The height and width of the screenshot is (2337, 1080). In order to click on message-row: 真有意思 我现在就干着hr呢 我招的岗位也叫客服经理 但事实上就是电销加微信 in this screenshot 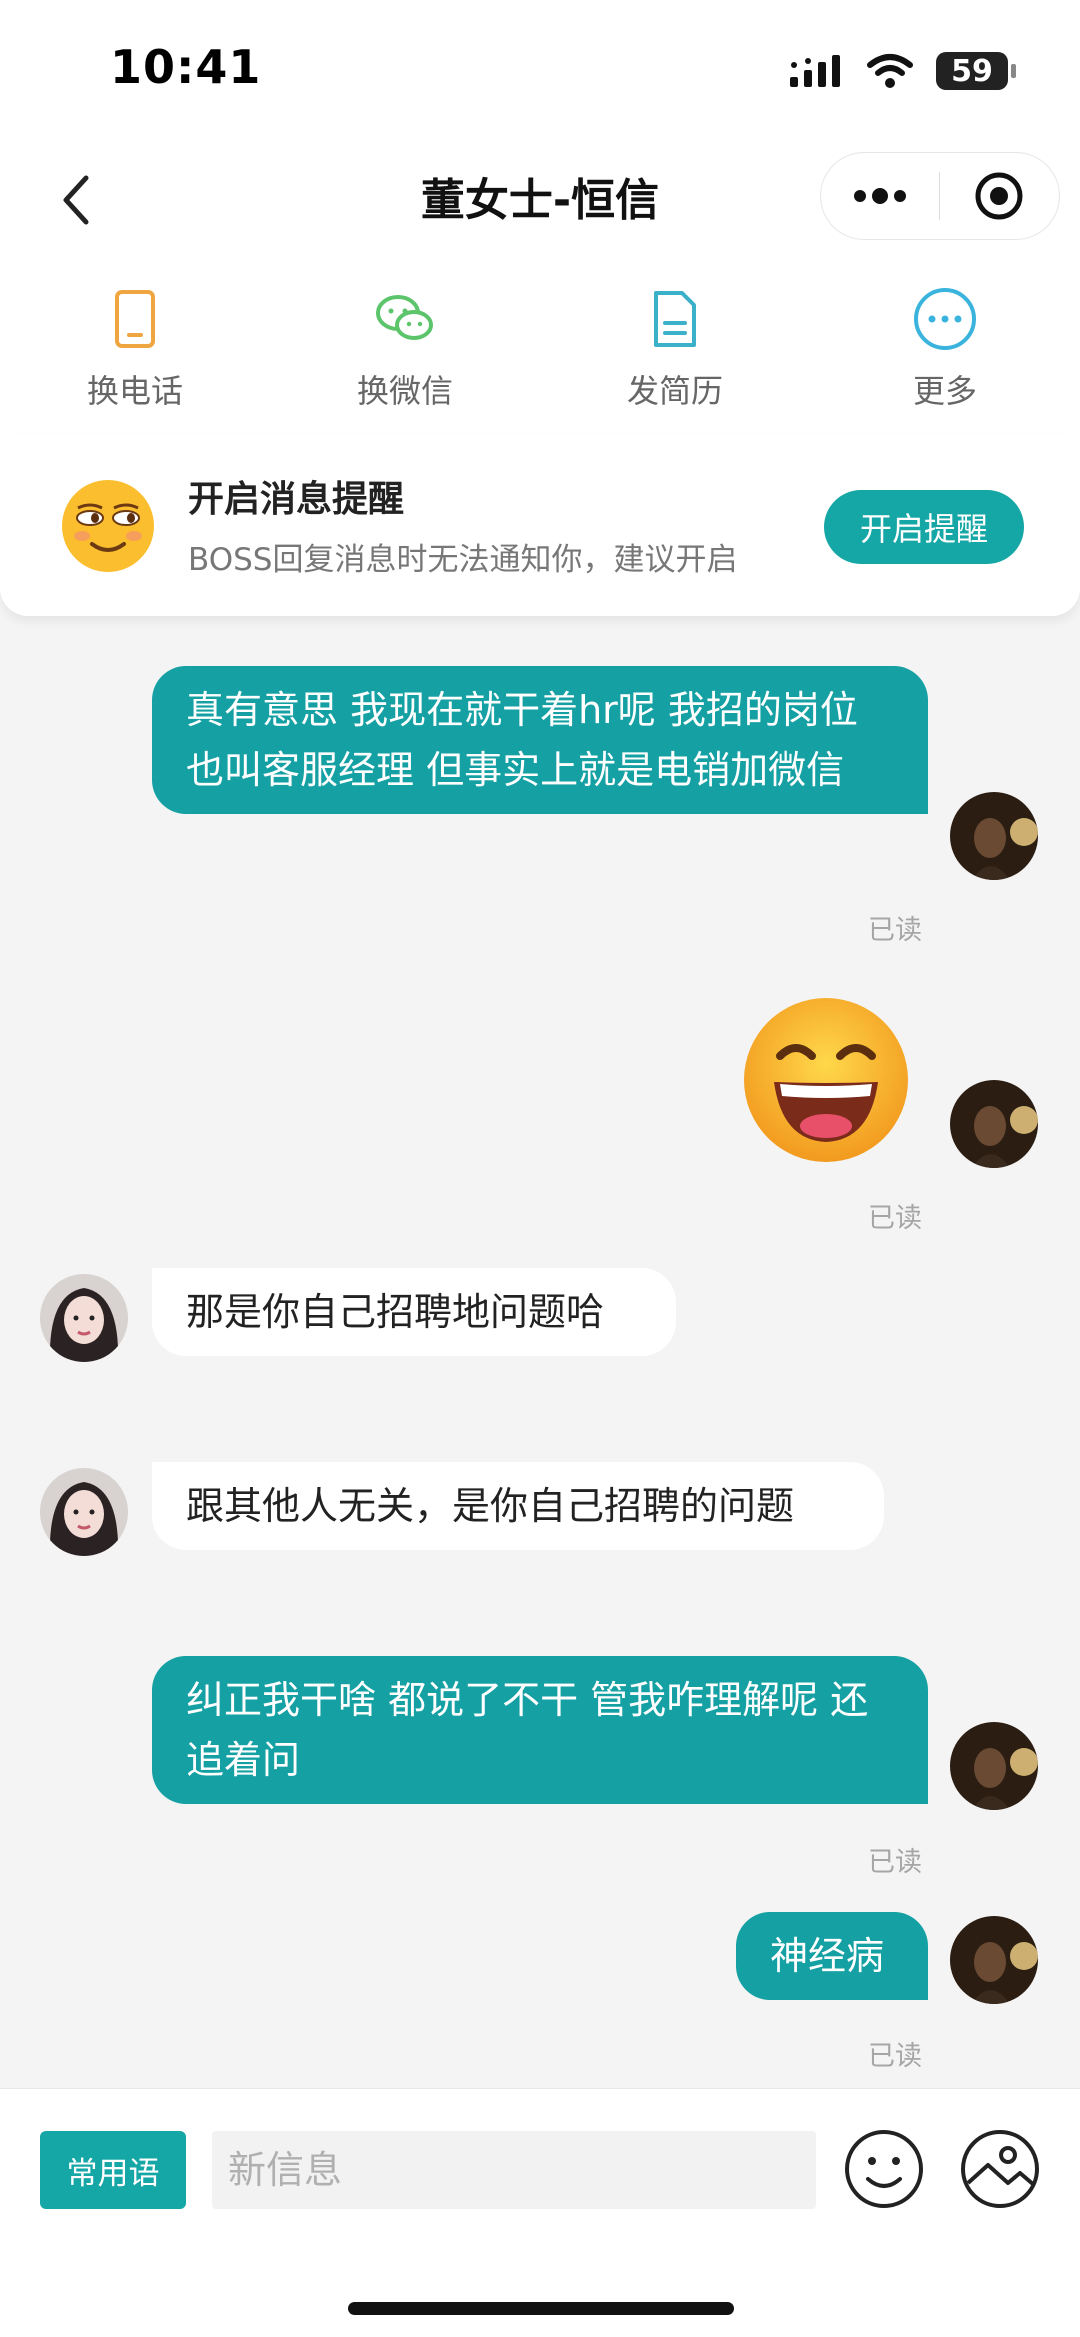, I will do `click(540, 740)`.